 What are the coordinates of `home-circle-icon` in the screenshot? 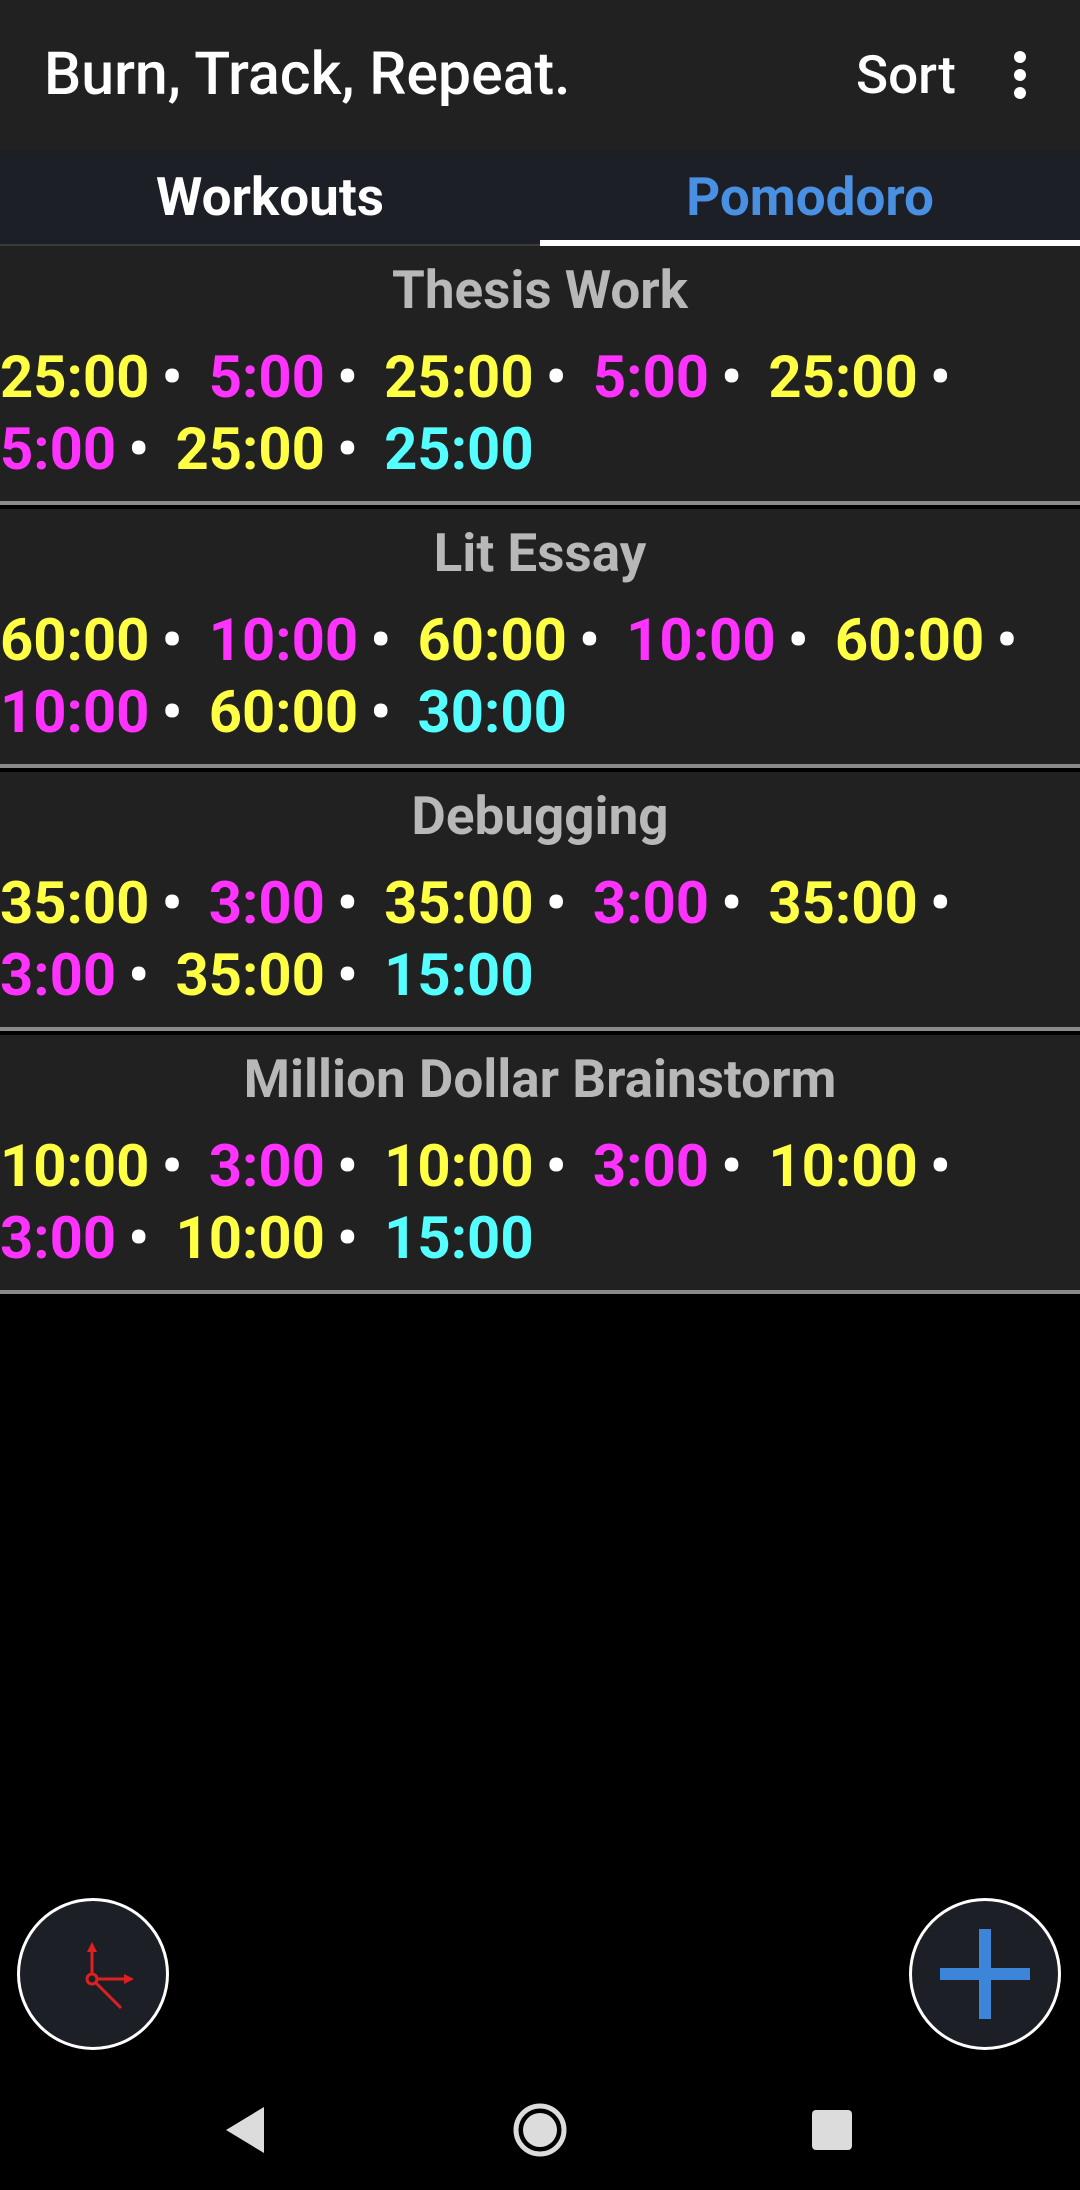 It's located at (540, 2130).